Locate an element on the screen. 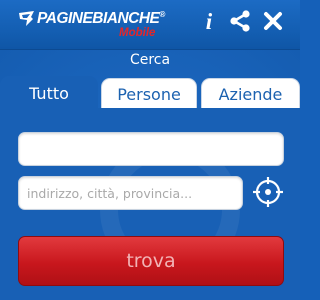  info-button: i is located at coordinates (209, 21).